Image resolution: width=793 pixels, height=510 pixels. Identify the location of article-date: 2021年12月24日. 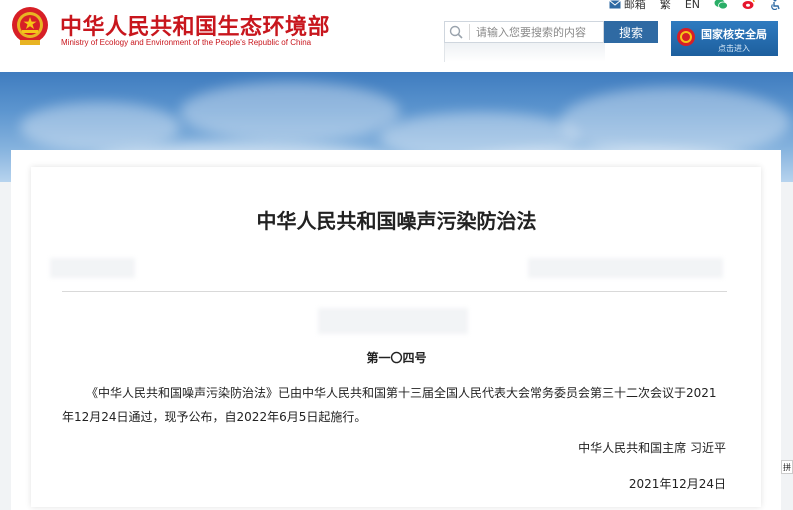
(677, 484).